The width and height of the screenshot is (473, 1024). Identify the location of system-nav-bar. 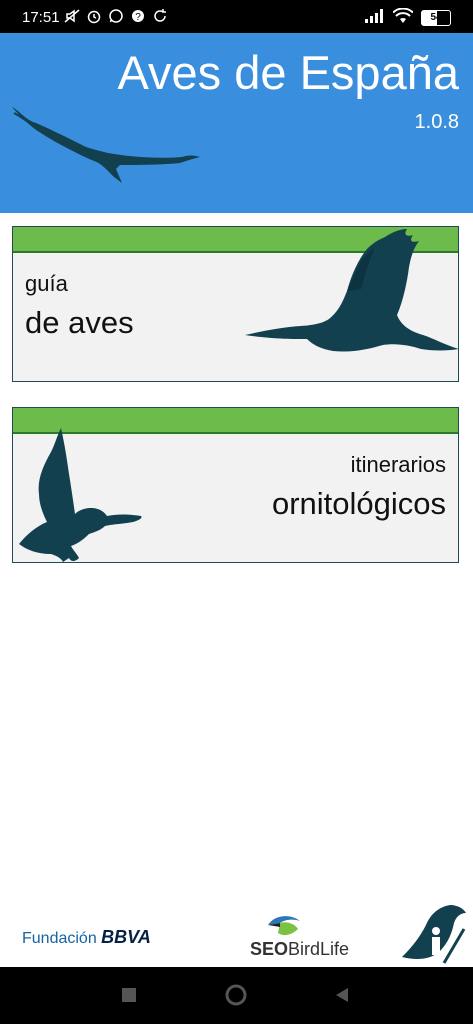
(236, 995).